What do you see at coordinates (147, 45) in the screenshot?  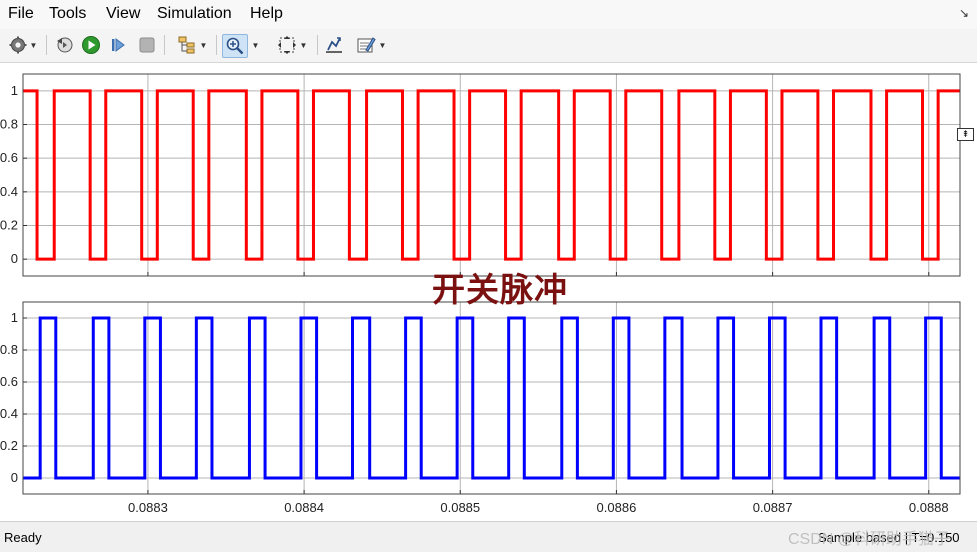 I see `stop-icon` at bounding box center [147, 45].